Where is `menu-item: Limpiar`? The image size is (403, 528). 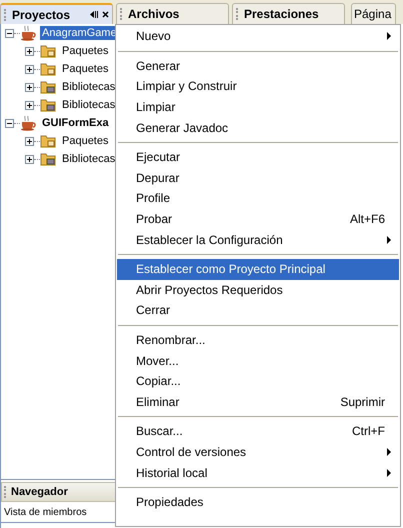 menu-item: Limpiar is located at coordinates (258, 107).